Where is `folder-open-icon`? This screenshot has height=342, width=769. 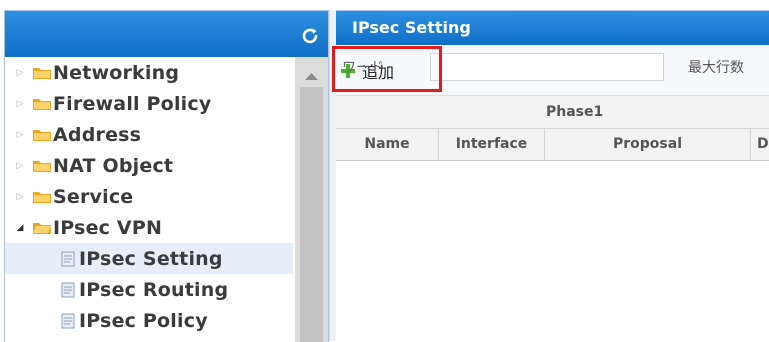
folder-open-icon is located at coordinates (42, 228).